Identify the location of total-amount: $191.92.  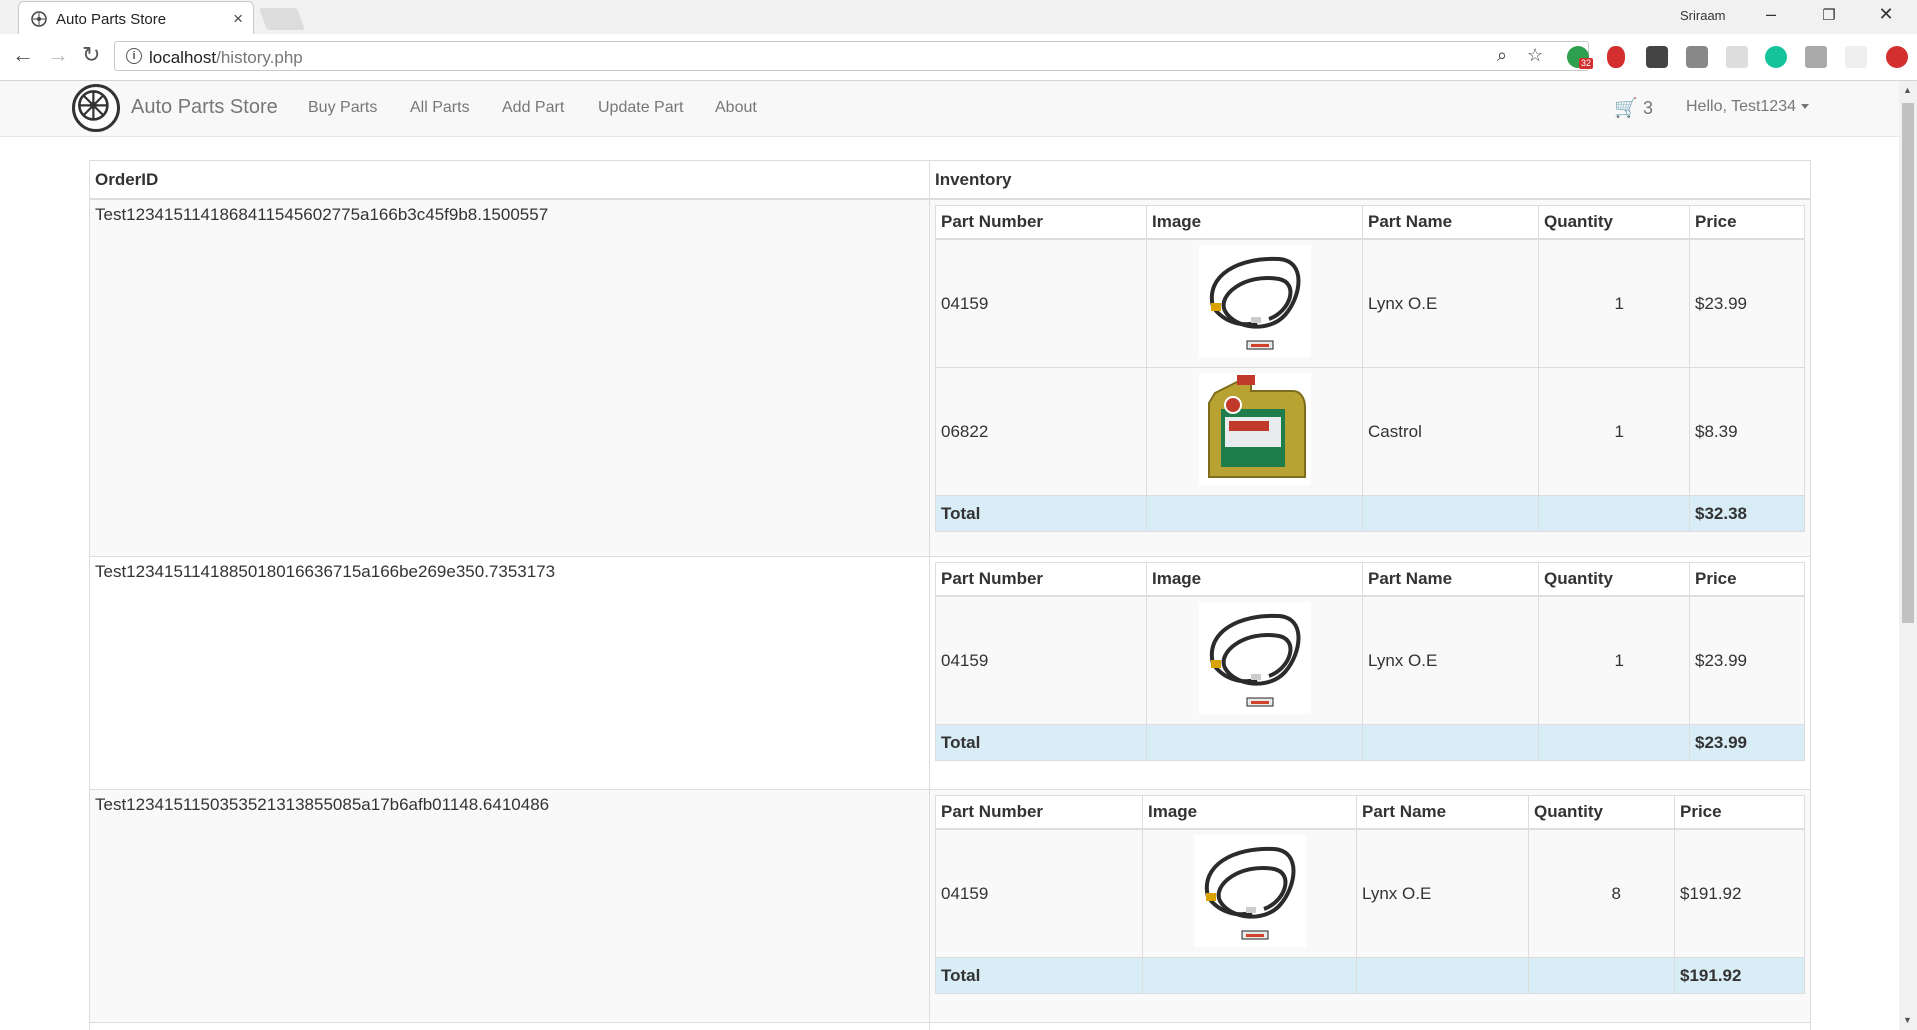
(1739, 975).